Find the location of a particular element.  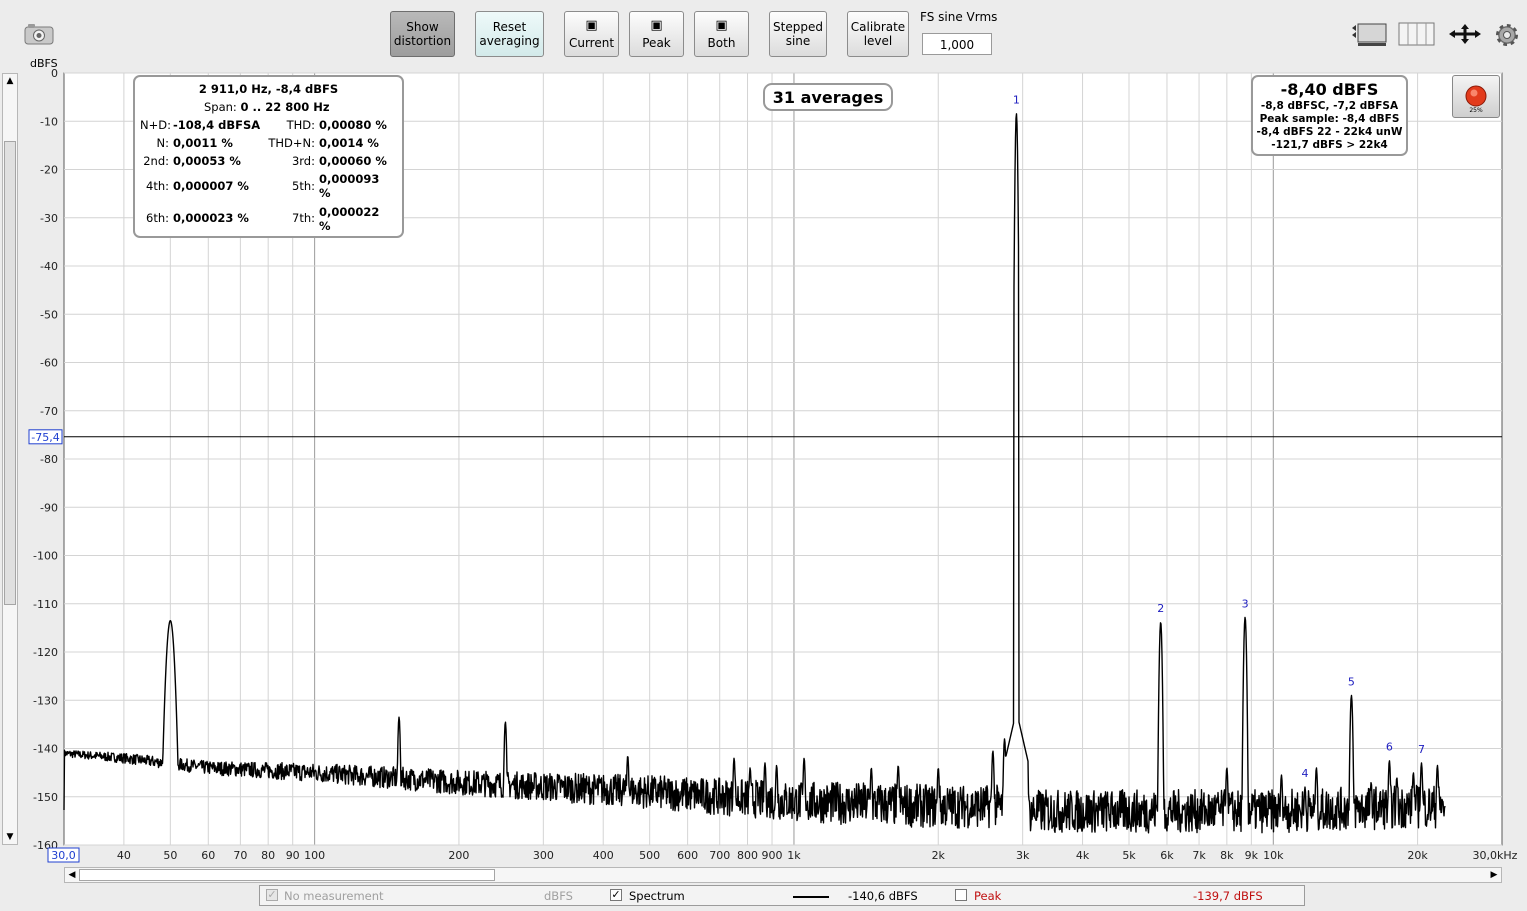

y-tick-label: -100 is located at coordinates (45, 556).